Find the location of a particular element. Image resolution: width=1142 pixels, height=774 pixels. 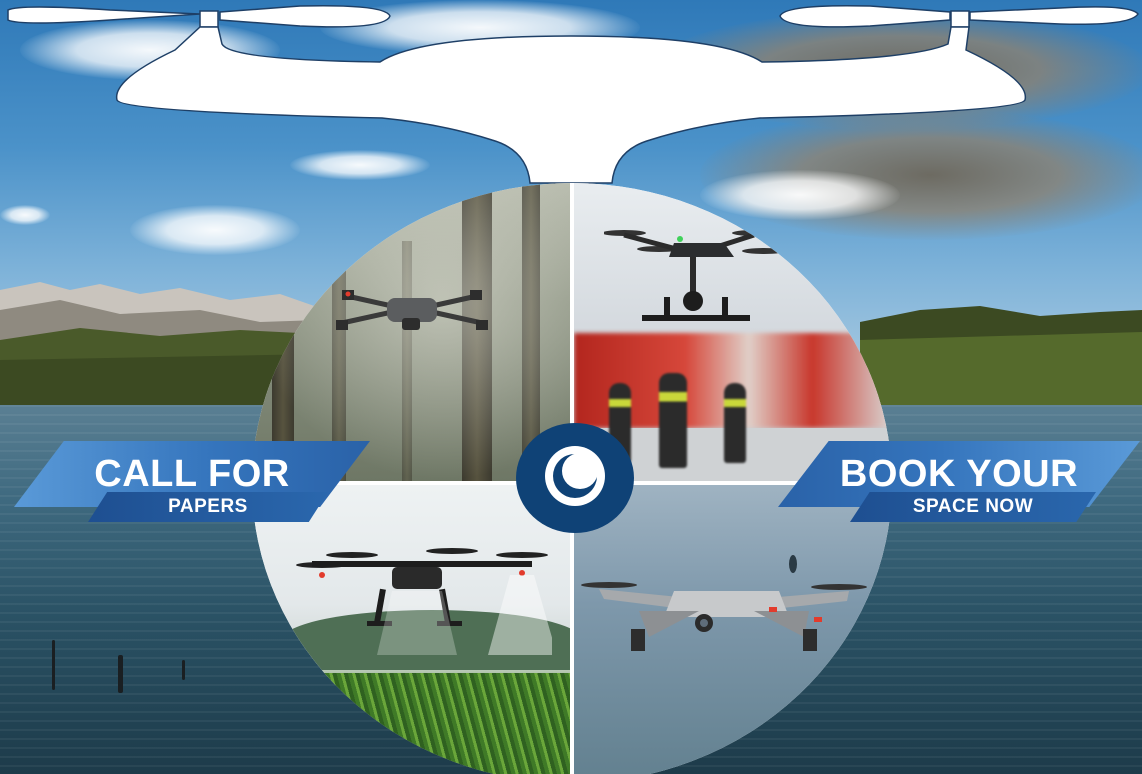

cloud is located at coordinates (25, 215).